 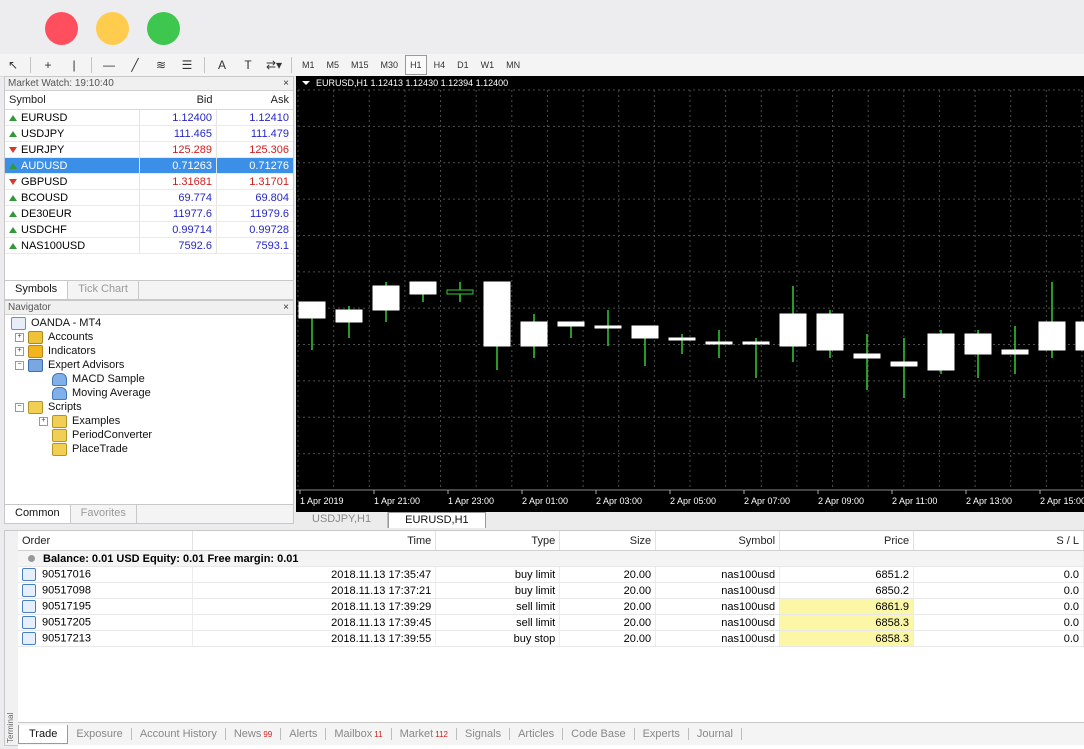 What do you see at coordinates (149, 181) in the screenshot?
I see `market-watch-row: GBPUSD 1.31681 1.31701` at bounding box center [149, 181].